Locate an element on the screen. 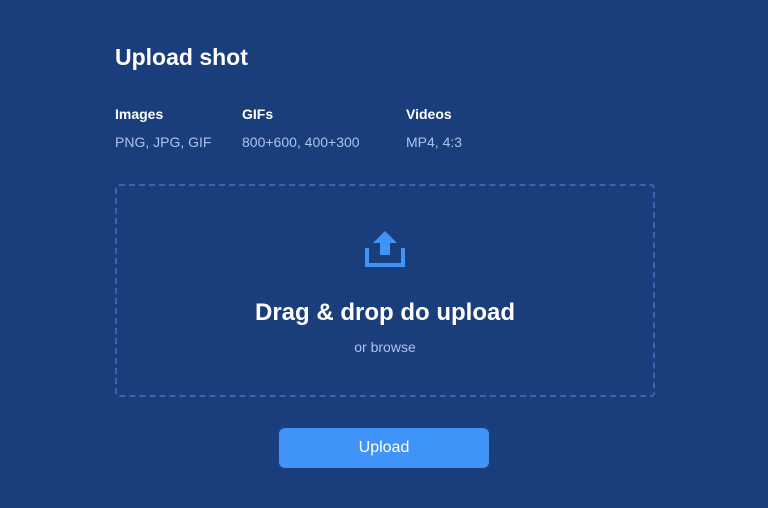 Image resolution: width=768 pixels, height=508 pixels. upload-button: Upload is located at coordinates (384, 448).